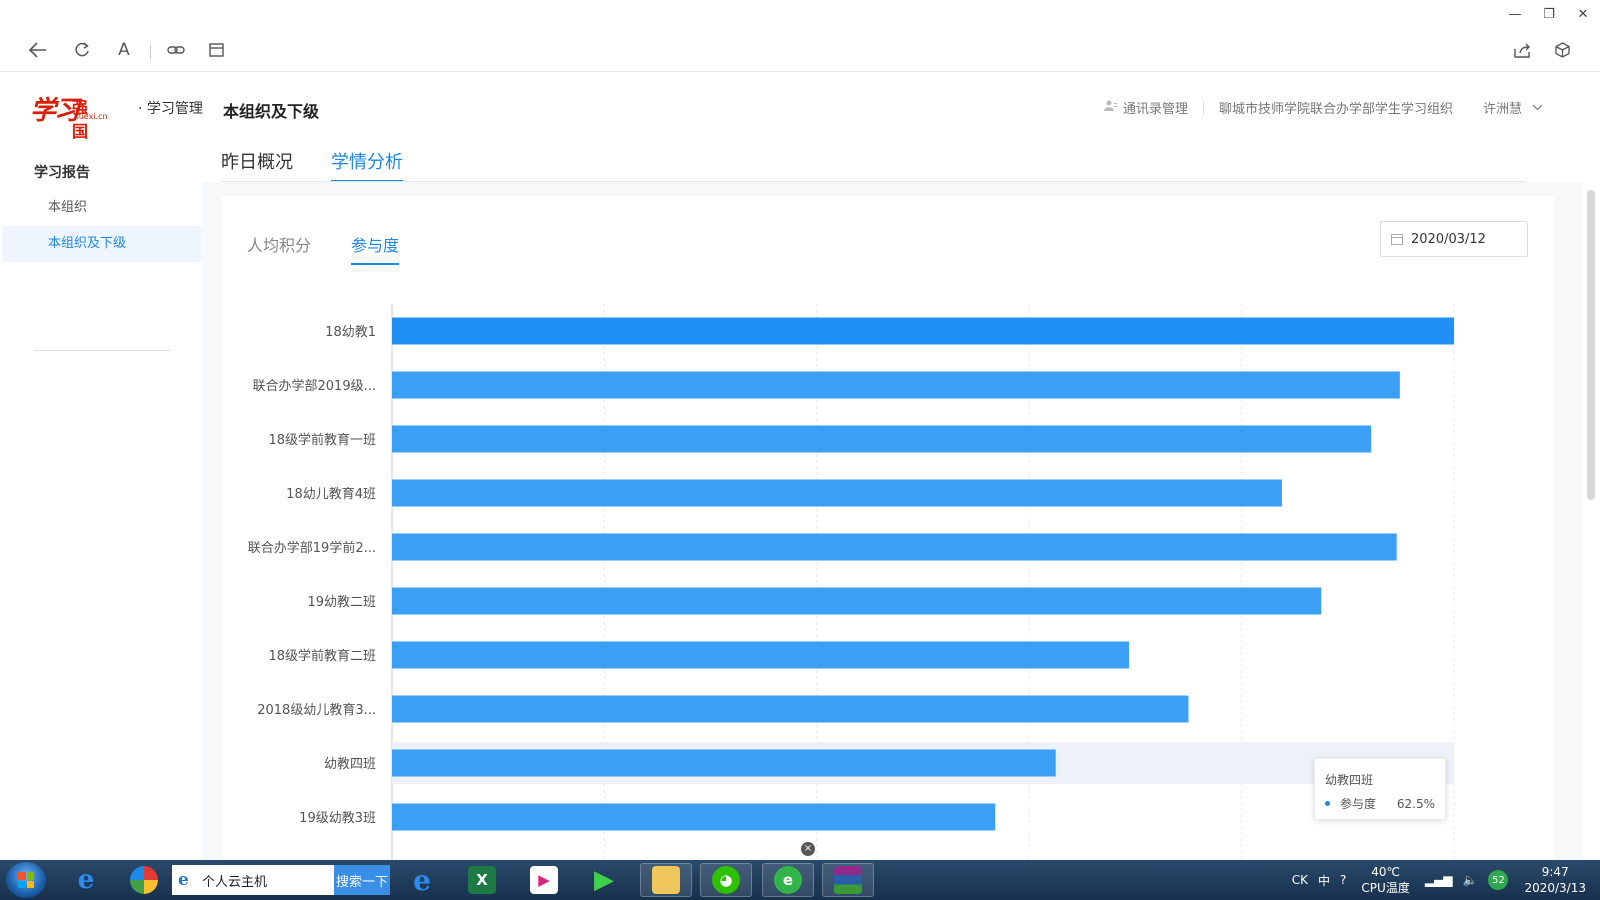 Image resolution: width=1600 pixels, height=900 pixels. I want to click on category-label: 19幼教二班, so click(341, 602).